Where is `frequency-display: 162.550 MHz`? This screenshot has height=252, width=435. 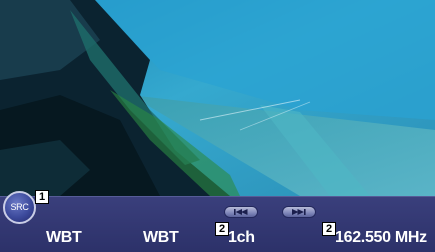
frequency-display: 162.550 MHz is located at coordinates (381, 237).